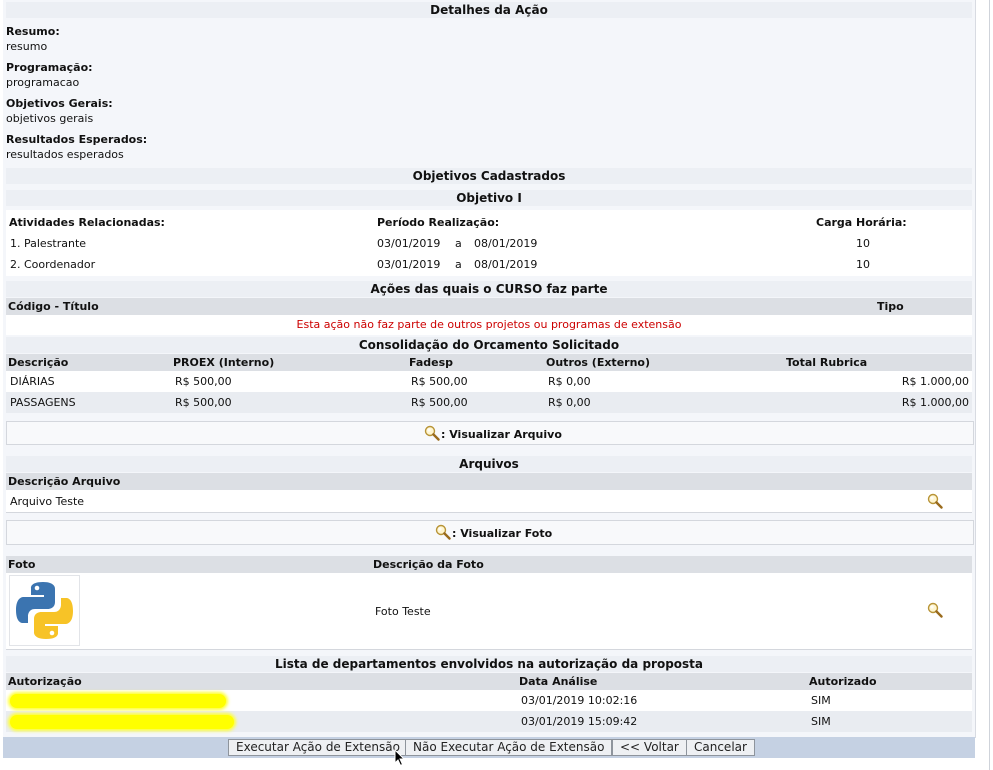  Describe the element at coordinates (318, 747) in the screenshot. I see `executar-acao-button: Executar Ação de Extensão` at that location.